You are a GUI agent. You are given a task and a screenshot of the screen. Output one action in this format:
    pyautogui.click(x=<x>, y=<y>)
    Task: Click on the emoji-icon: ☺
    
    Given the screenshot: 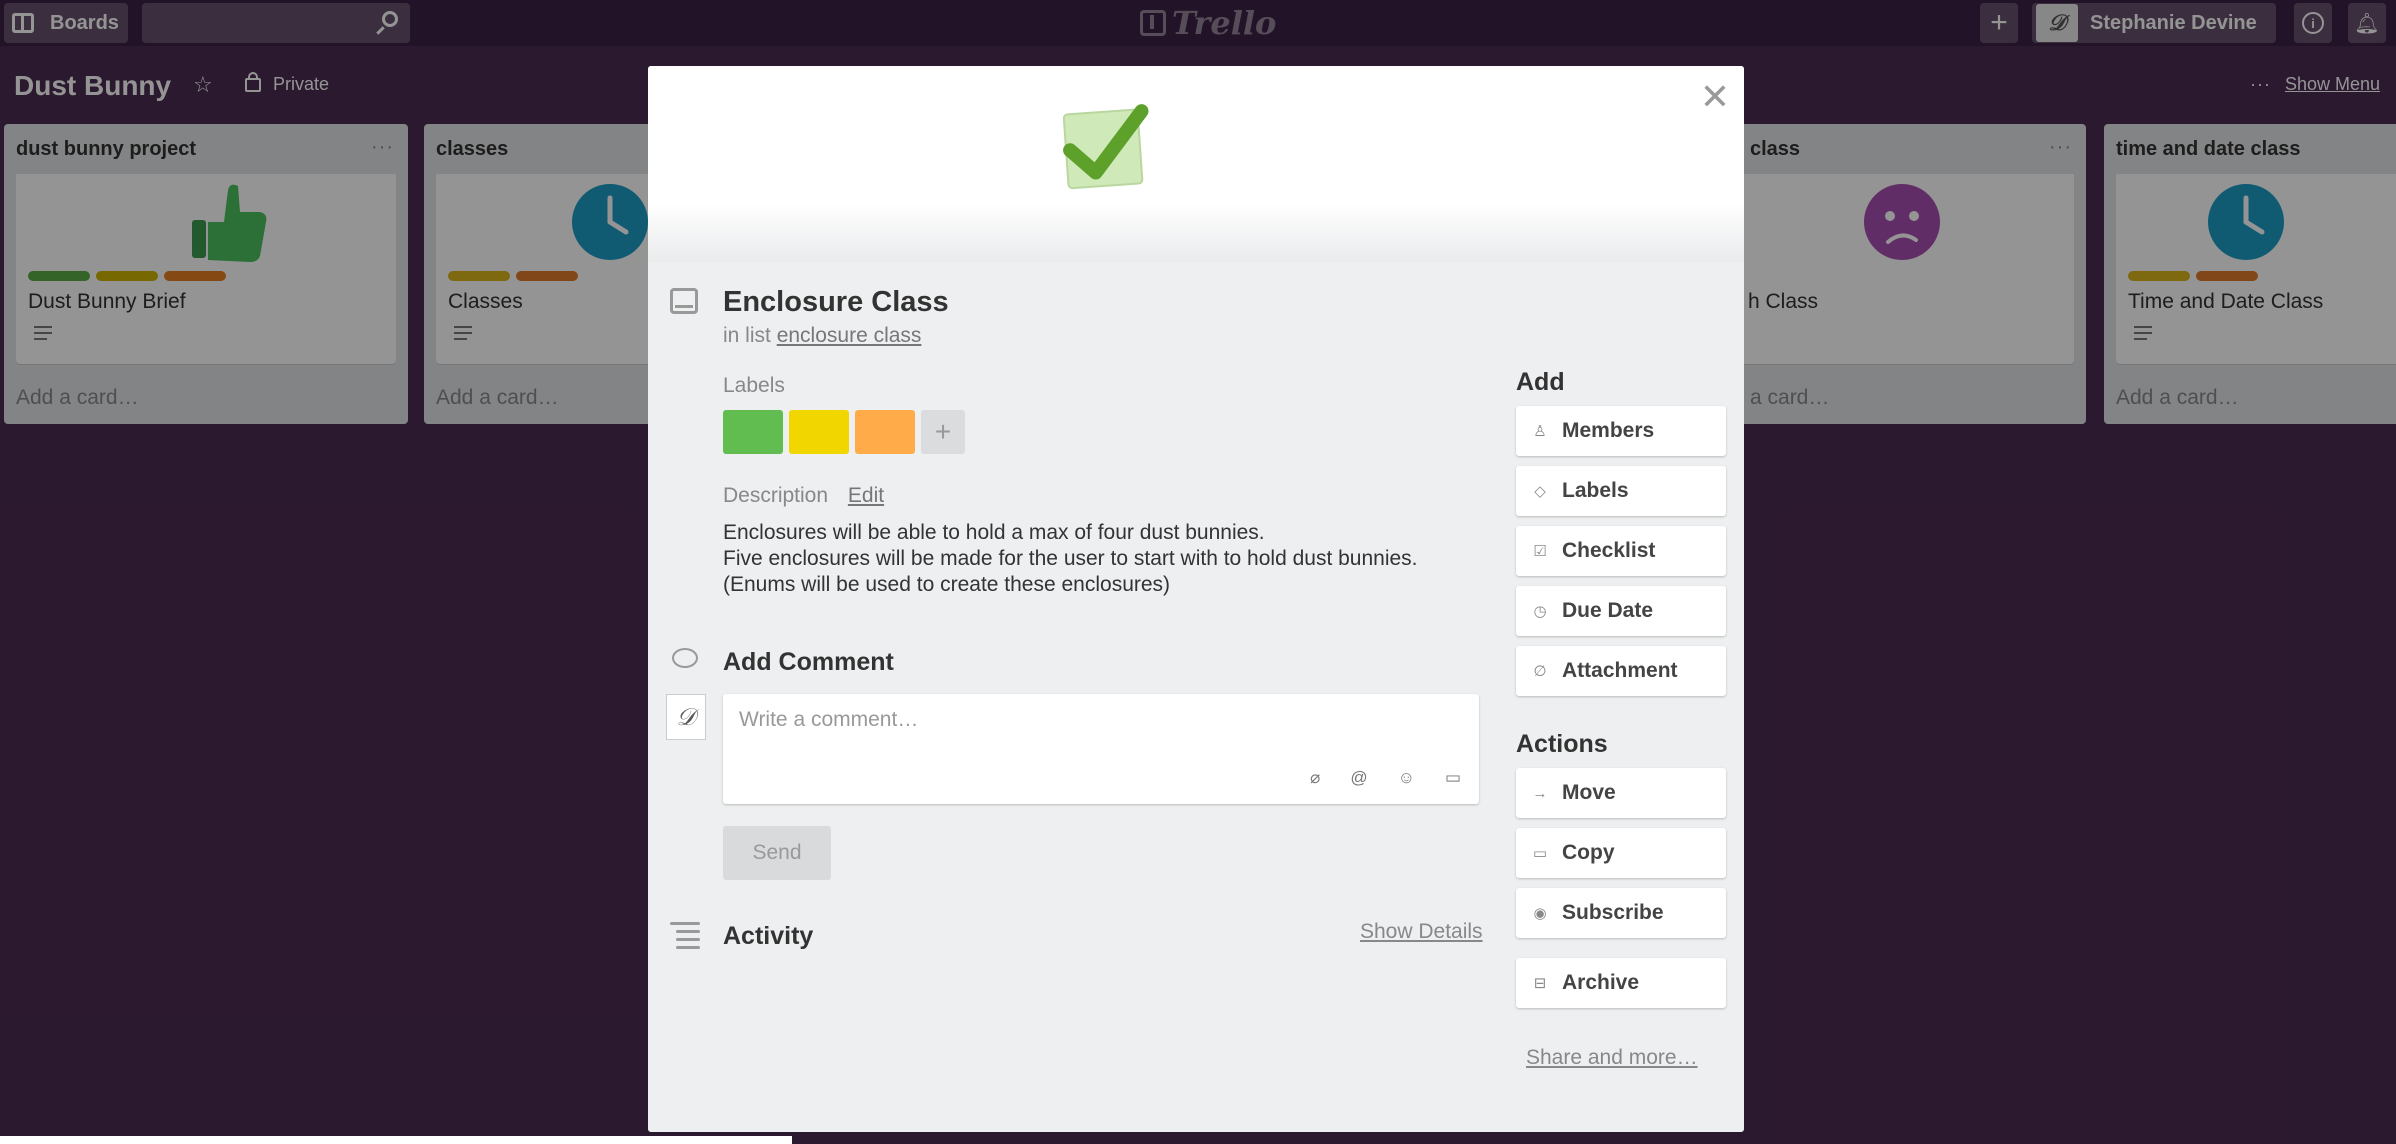 What is the action you would take?
    pyautogui.click(x=1406, y=778)
    